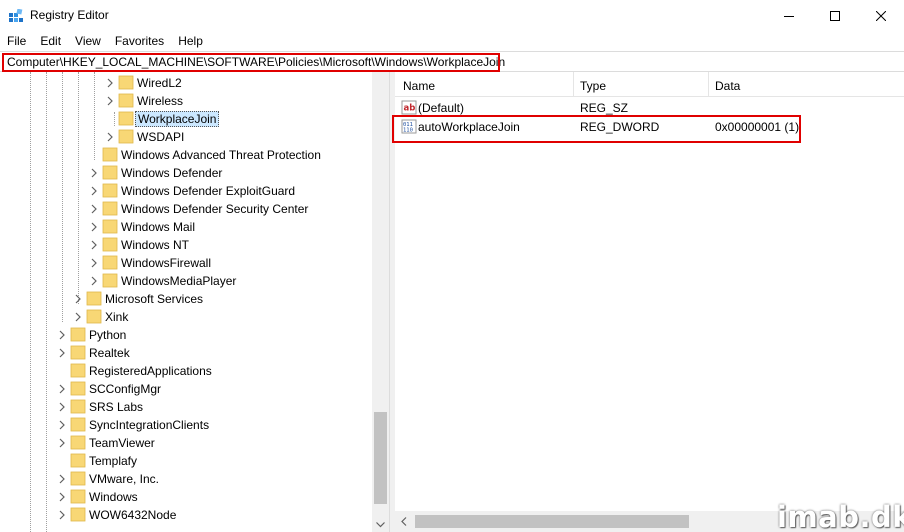  Describe the element at coordinates (757, 127) in the screenshot. I see `value-data: 0x00000001 (1)` at that location.